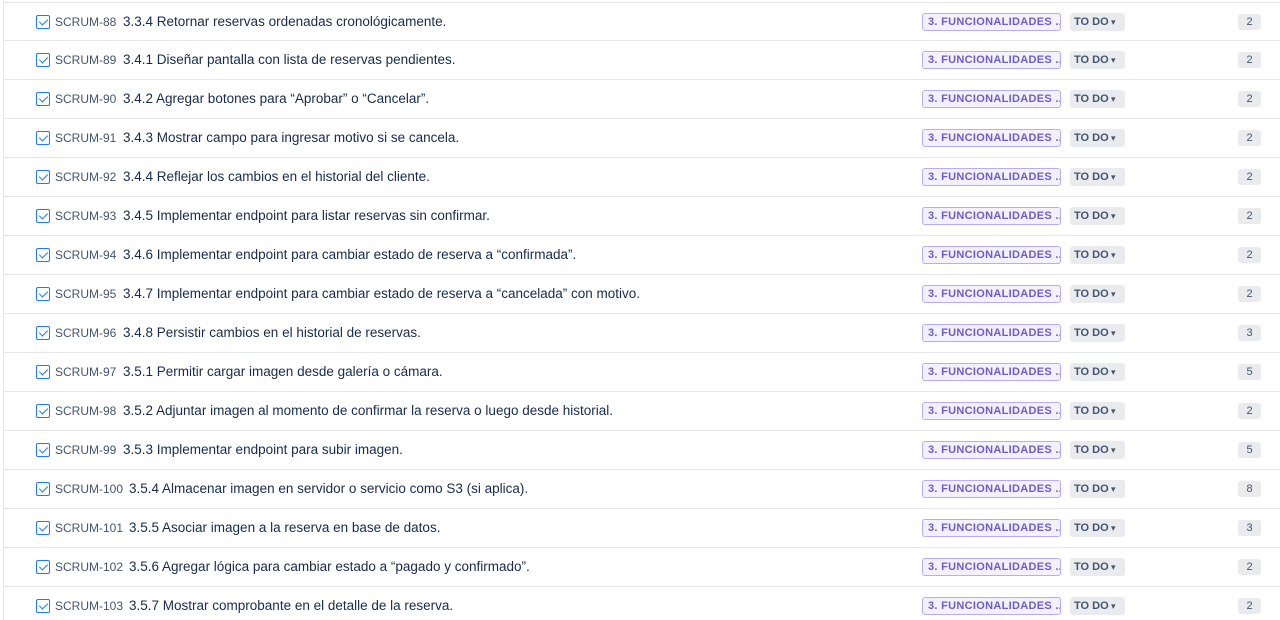 The height and width of the screenshot is (620, 1280). I want to click on status-label: TO DO, so click(1091, 255).